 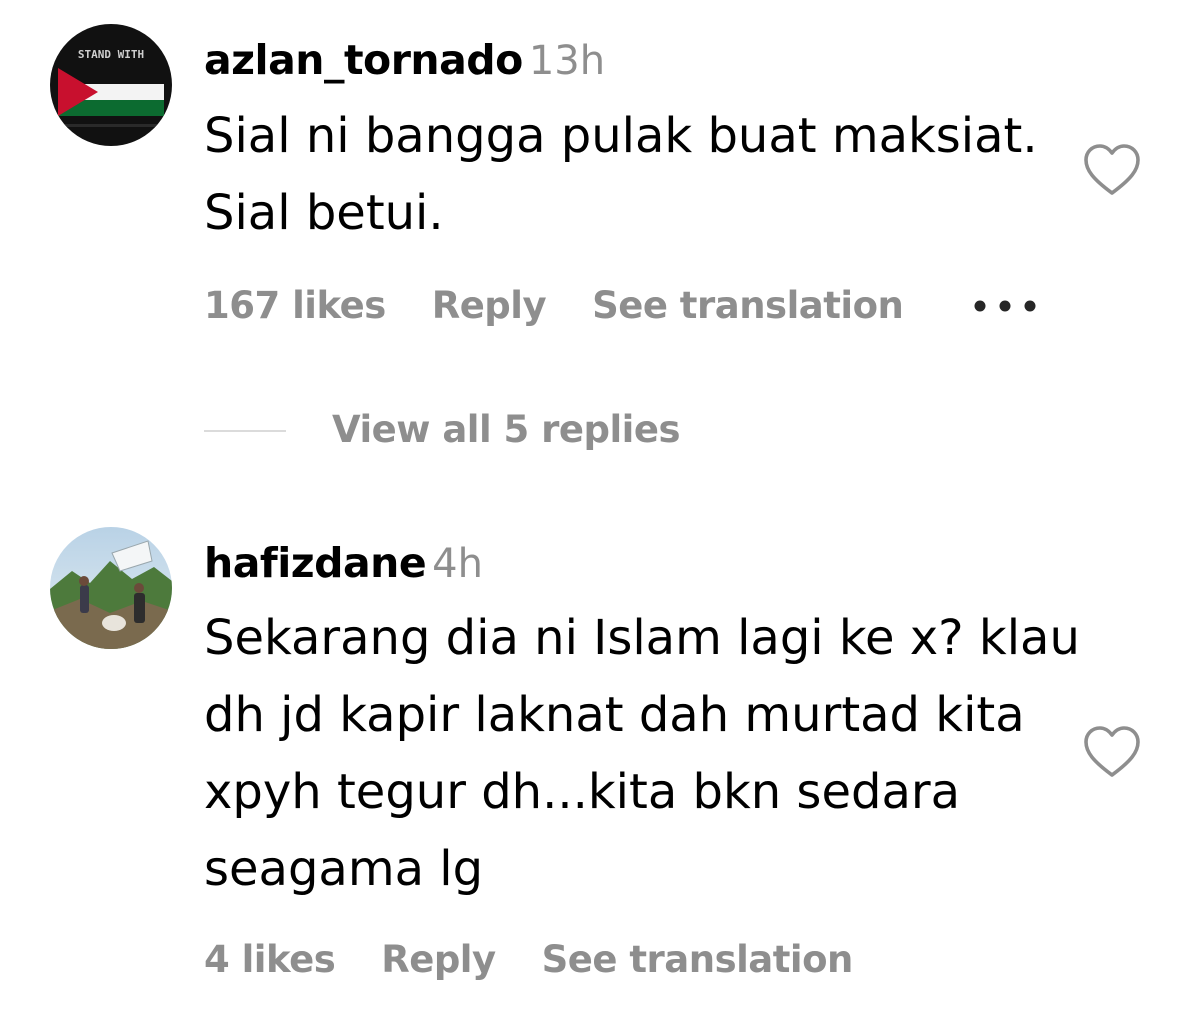 I want to click on avatar-caption: STAND WITH, so click(x=111, y=54).